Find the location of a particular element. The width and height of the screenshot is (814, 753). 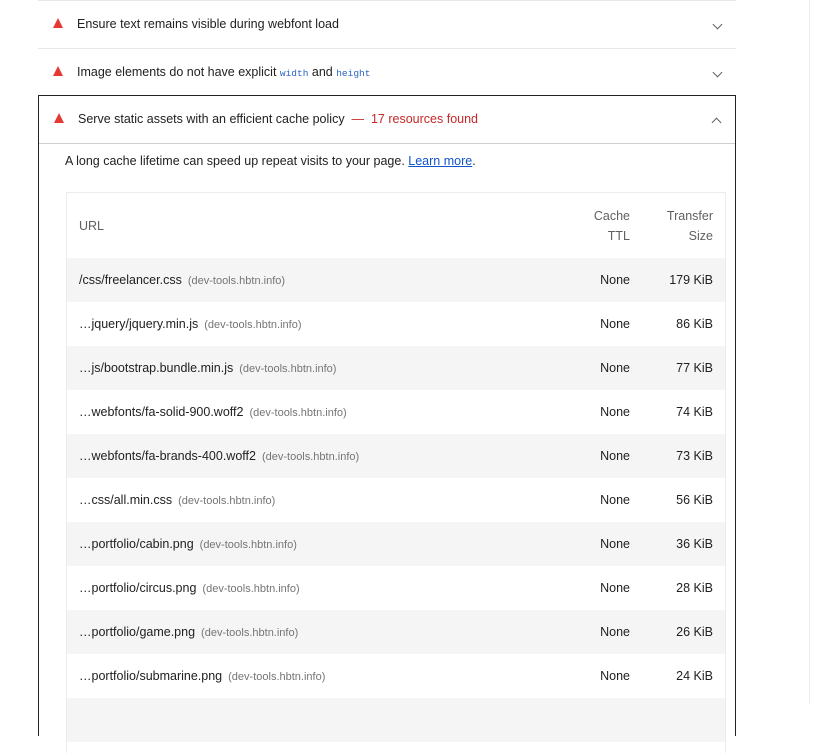

transfer-size-cell: 24 KiB is located at coordinates (694, 676).